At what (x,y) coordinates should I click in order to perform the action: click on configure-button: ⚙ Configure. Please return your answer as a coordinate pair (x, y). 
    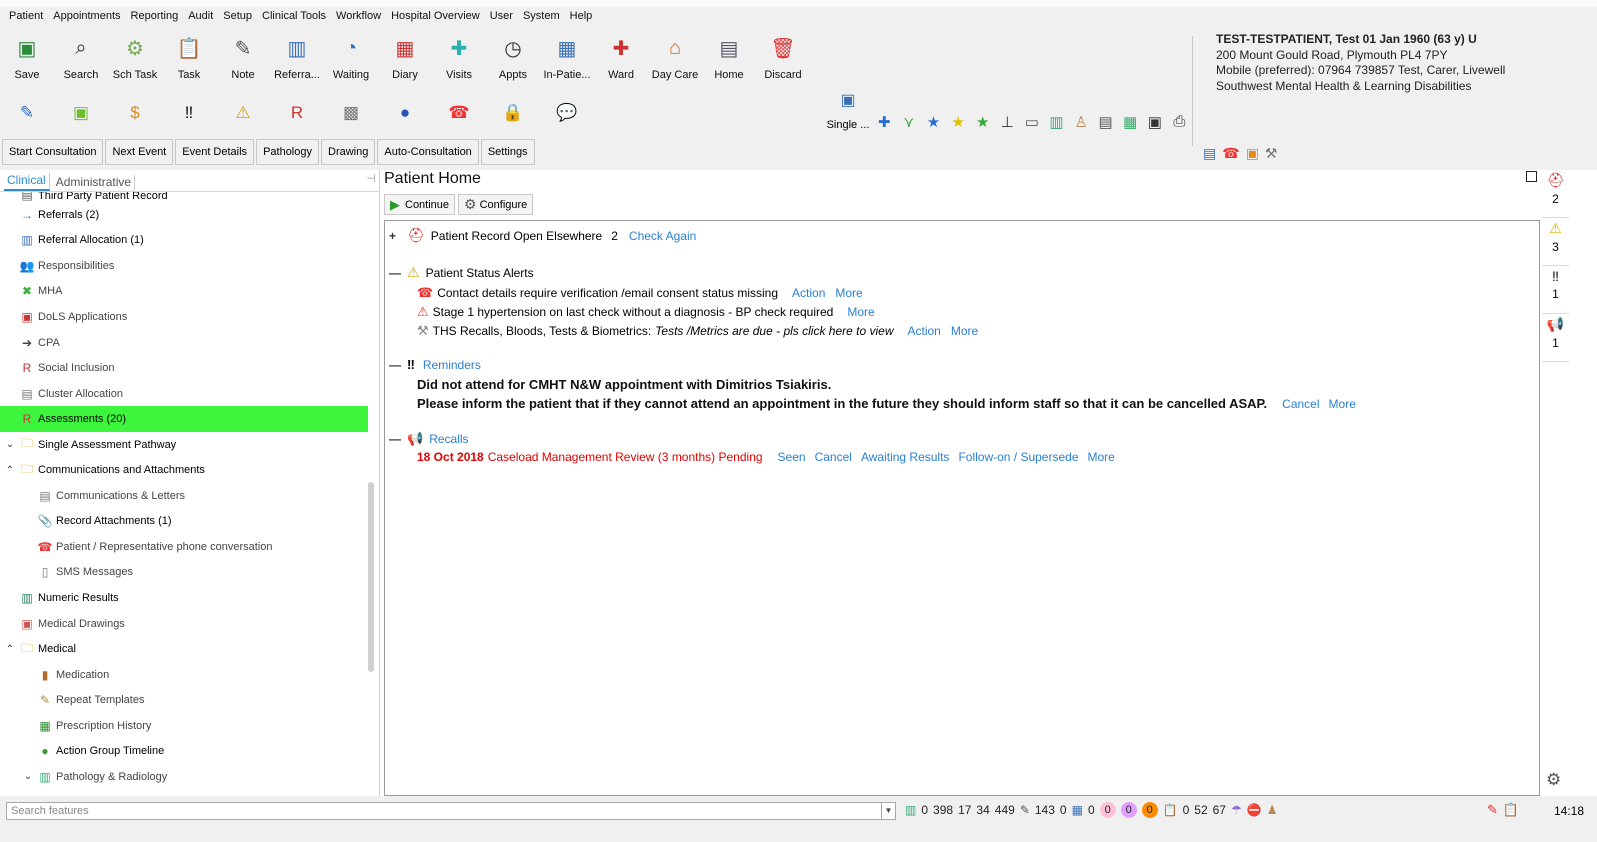
    Looking at the image, I should click on (496, 204).